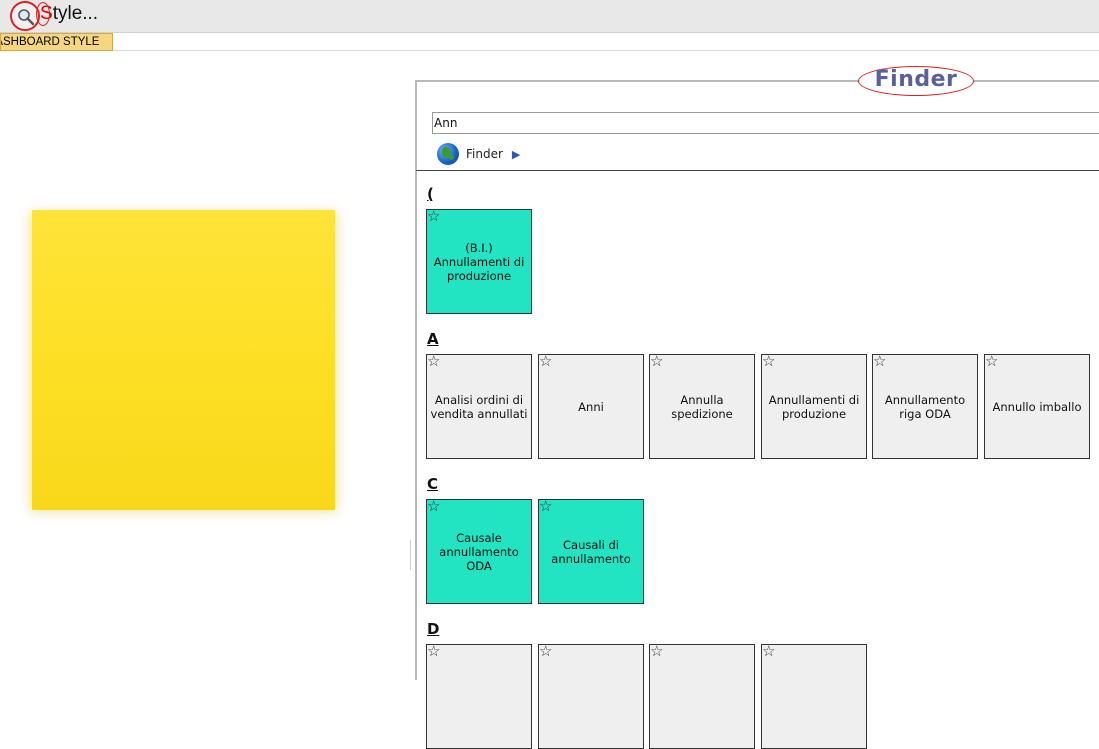 This screenshot has height=749, width=1099. I want to click on result-tile: ☆ Analisi ordini di vendita annullati, so click(479, 406).